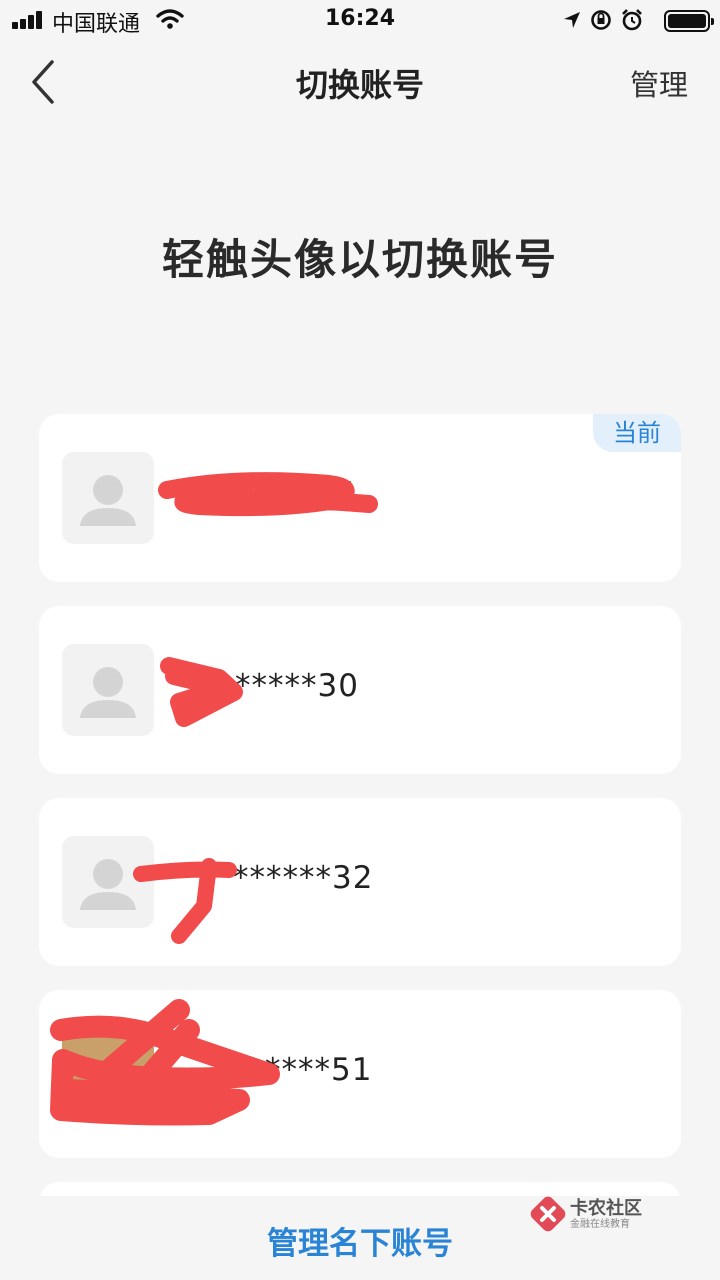 This screenshot has width=720, height=1280. What do you see at coordinates (689, 21) in the screenshot?
I see `battery-icon` at bounding box center [689, 21].